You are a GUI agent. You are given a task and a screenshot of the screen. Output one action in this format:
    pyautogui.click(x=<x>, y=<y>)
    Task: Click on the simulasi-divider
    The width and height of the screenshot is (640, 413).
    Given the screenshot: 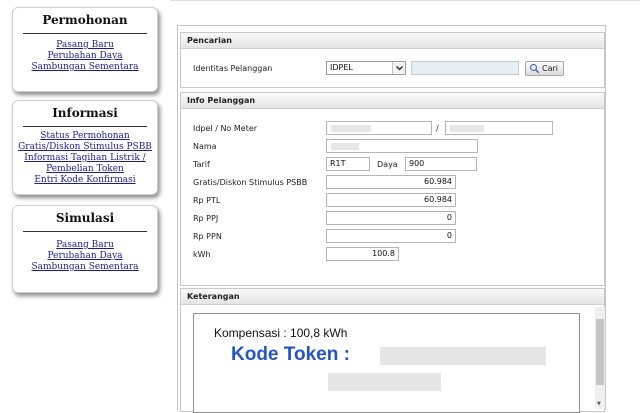 What is the action you would take?
    pyautogui.click(x=85, y=231)
    